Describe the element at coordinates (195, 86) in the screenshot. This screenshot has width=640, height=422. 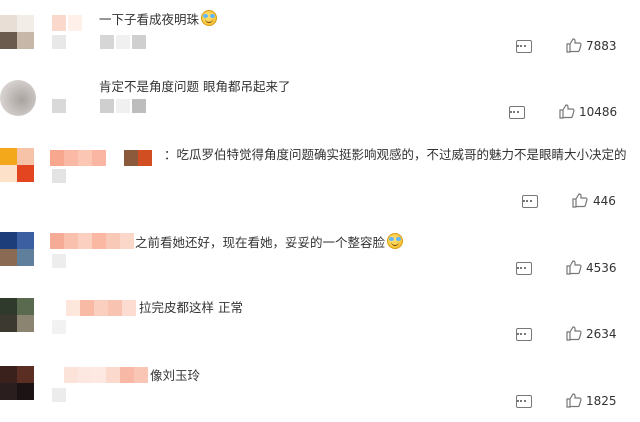
I see `comment-text: 肯定不是角度问题 眼角都吊起来了` at that location.